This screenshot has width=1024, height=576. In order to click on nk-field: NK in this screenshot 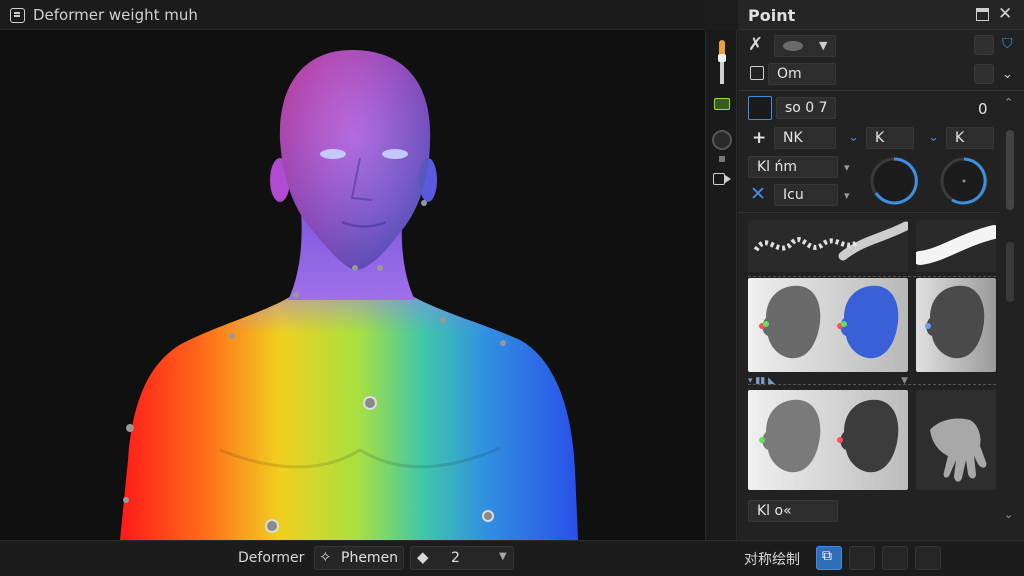, I will do `click(805, 138)`.